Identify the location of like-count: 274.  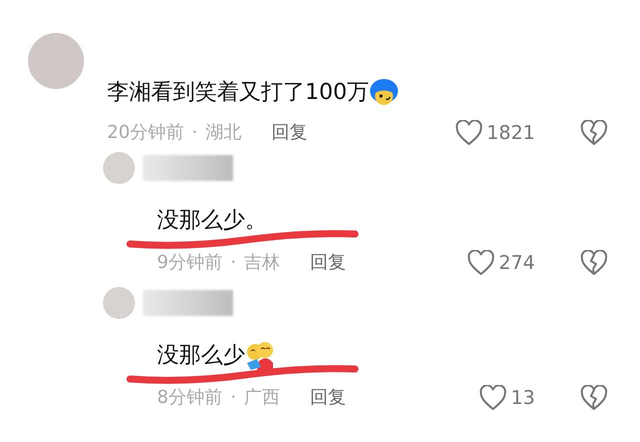
(516, 263).